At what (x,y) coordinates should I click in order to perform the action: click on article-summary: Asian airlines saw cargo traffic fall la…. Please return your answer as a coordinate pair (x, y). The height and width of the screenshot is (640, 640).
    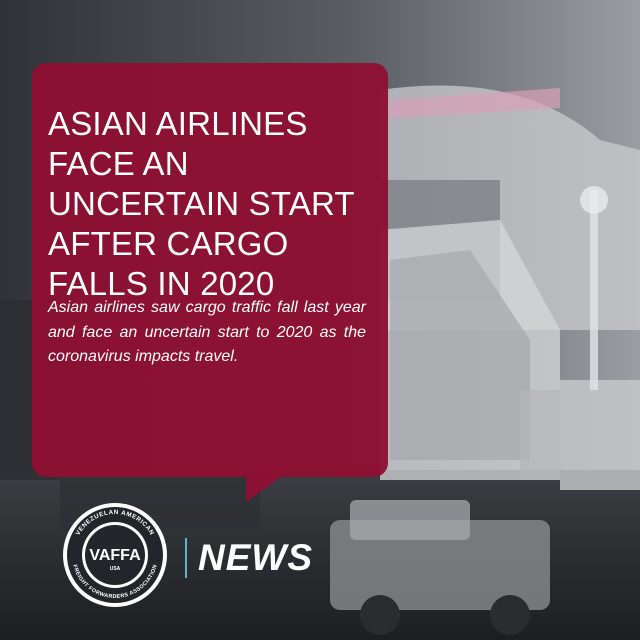
    Looking at the image, I should click on (207, 332).